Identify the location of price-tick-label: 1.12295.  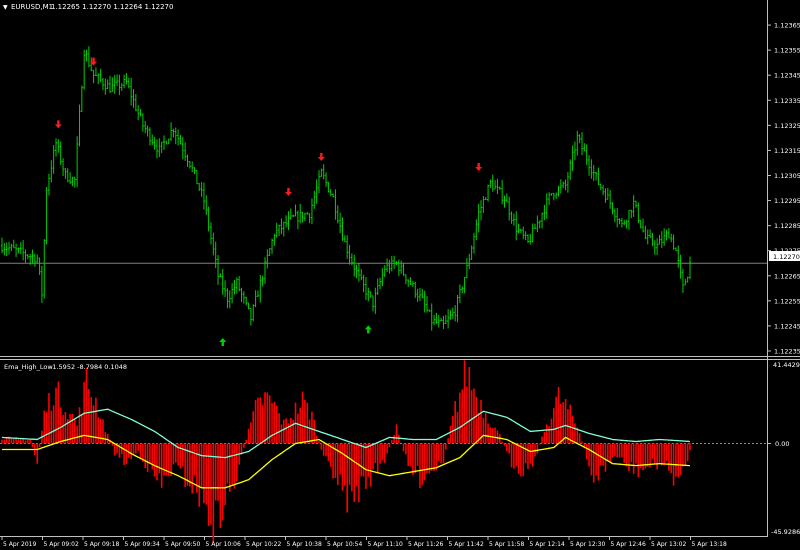
(787, 201).